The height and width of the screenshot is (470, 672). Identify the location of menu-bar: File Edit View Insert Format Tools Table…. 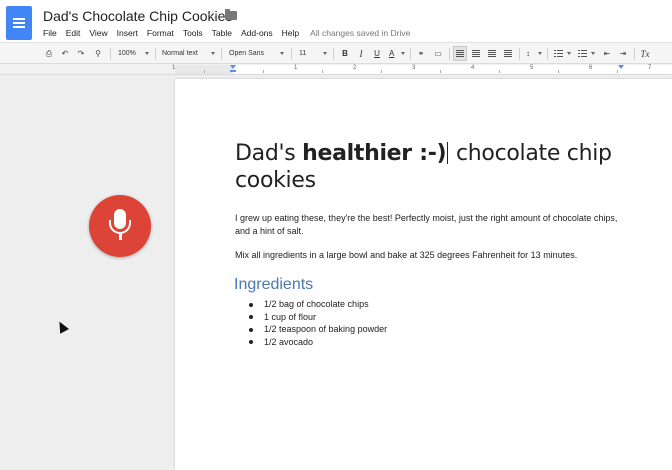
(226, 33).